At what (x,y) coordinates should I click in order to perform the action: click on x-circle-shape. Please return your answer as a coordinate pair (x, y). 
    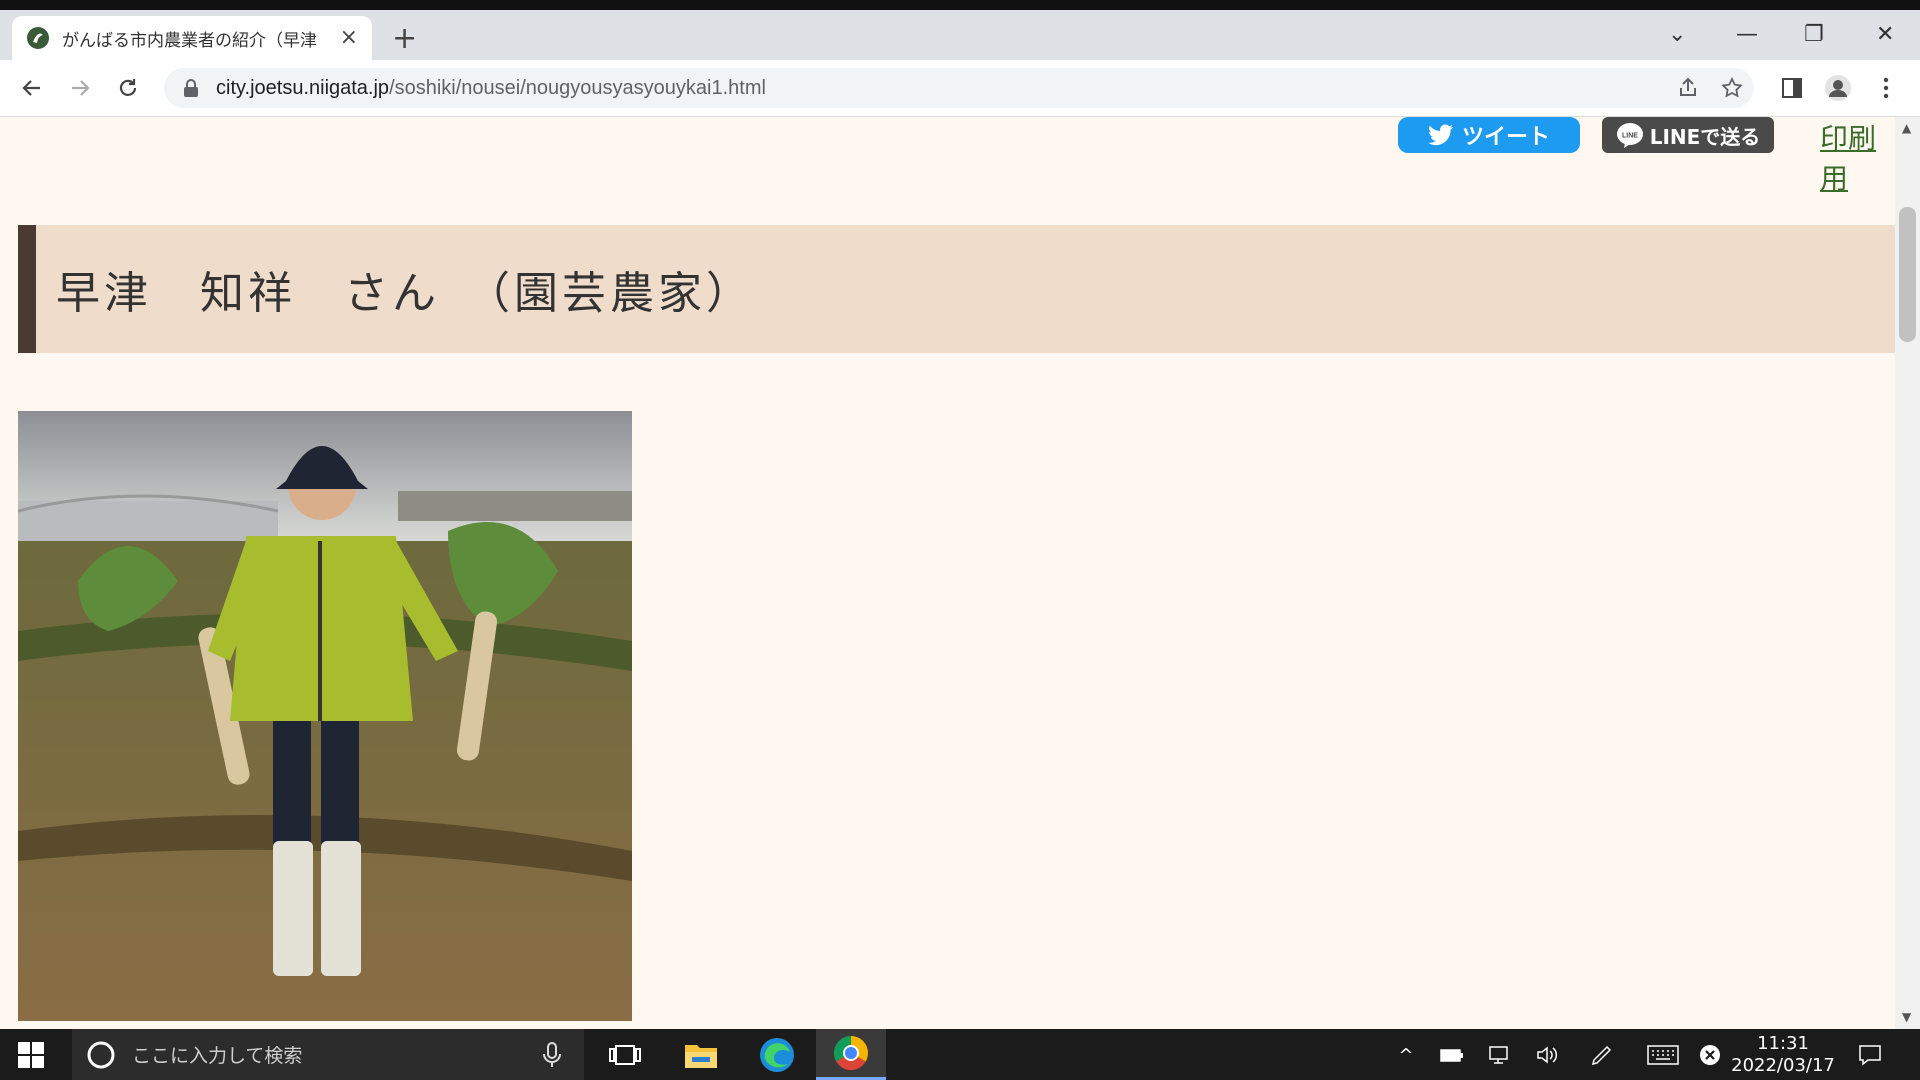
    Looking at the image, I should click on (1710, 1055).